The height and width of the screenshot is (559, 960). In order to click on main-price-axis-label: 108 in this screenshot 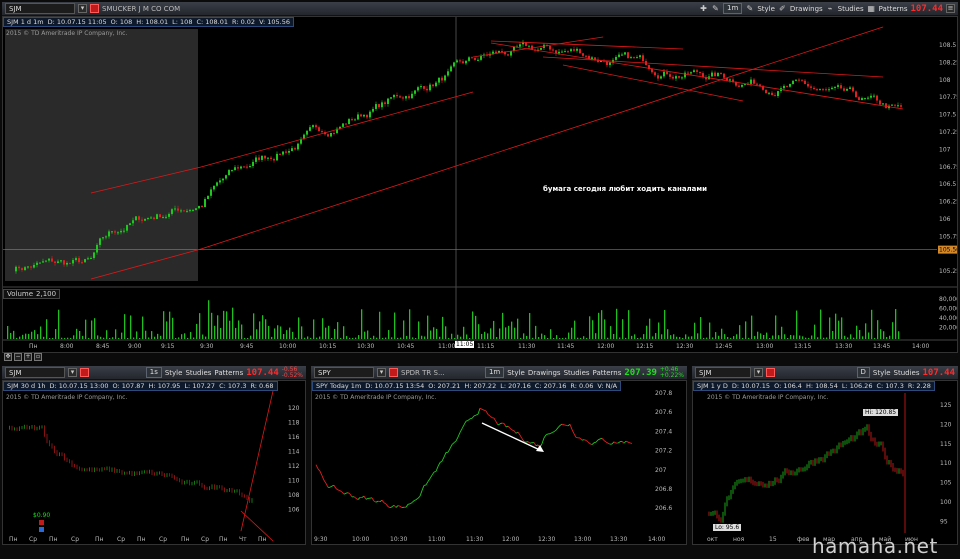, I will do `click(945, 80)`.